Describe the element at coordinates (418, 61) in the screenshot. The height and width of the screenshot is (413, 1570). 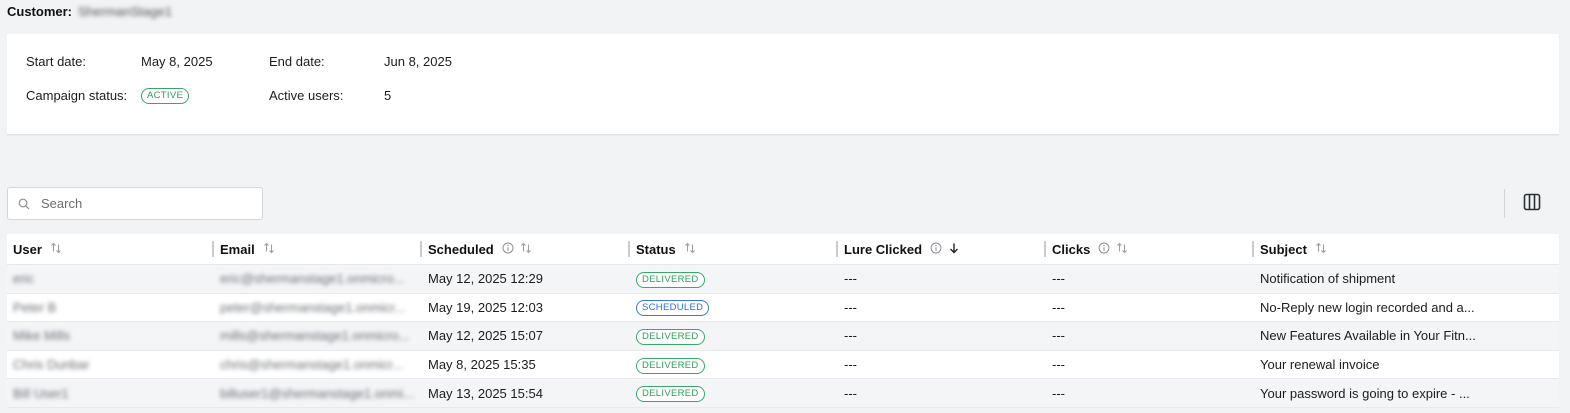
I see `end-date-value: Jun 8, 2025` at that location.